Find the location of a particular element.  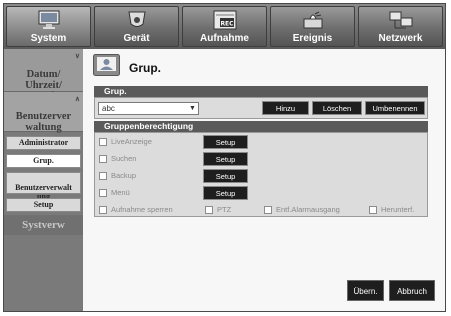

svg-text: REC is located at coordinates (227, 24).